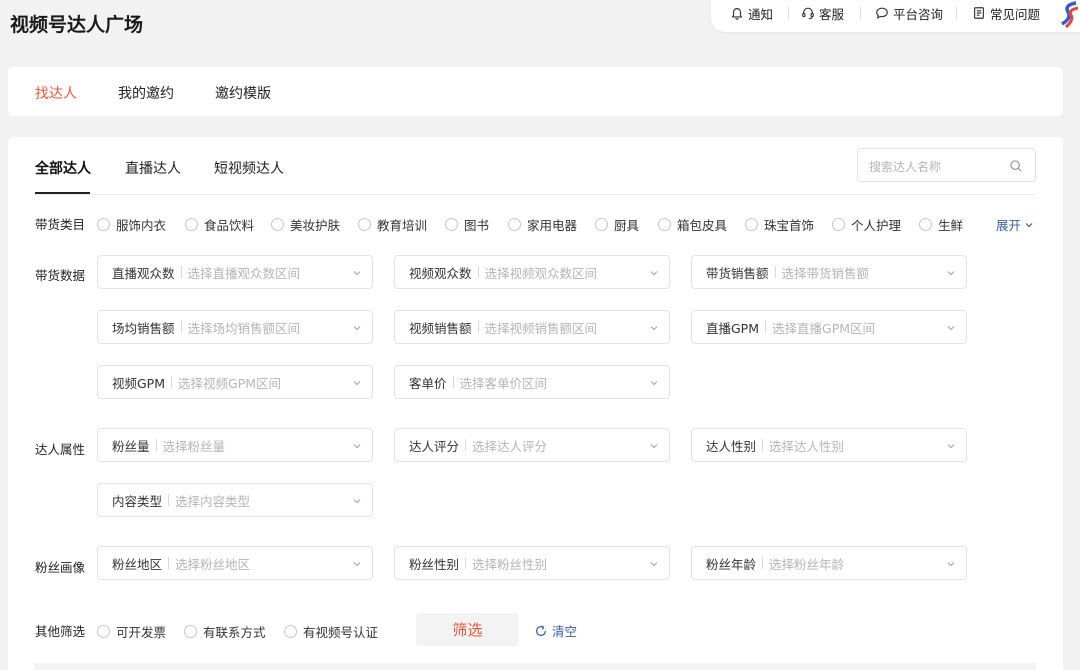 The height and width of the screenshot is (670, 1080). What do you see at coordinates (1069, 15) in the screenshot?
I see `brand-logo` at bounding box center [1069, 15].